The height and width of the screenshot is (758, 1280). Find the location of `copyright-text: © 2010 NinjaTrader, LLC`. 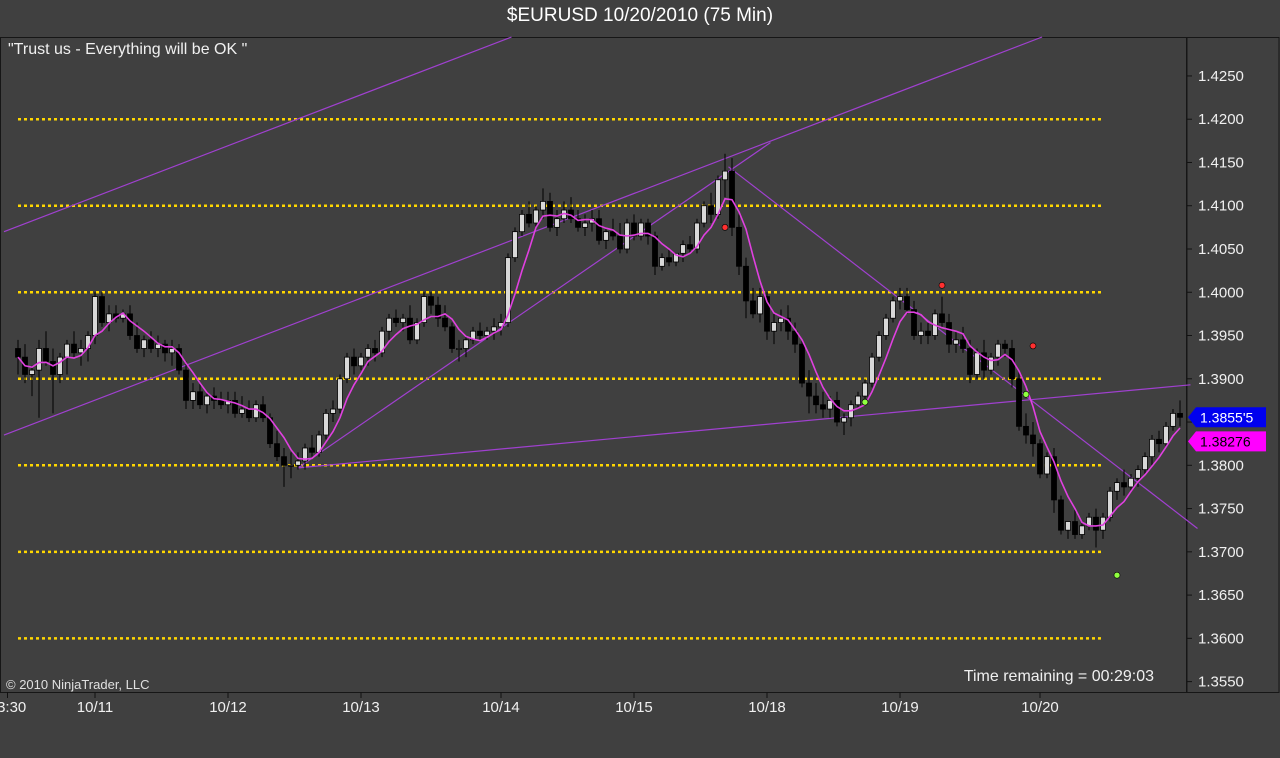

copyright-text: © 2010 NinjaTrader, LLC is located at coordinates (78, 684).